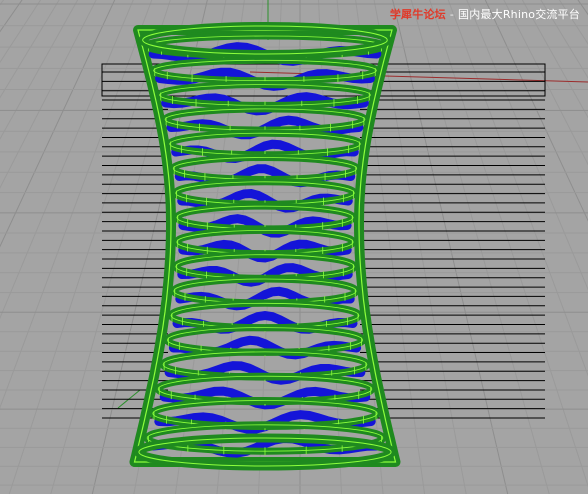 The height and width of the screenshot is (494, 588). Describe the element at coordinates (519, 14) in the screenshot. I see `watermark-tagline: 国内最大Rhino交流平台` at that location.